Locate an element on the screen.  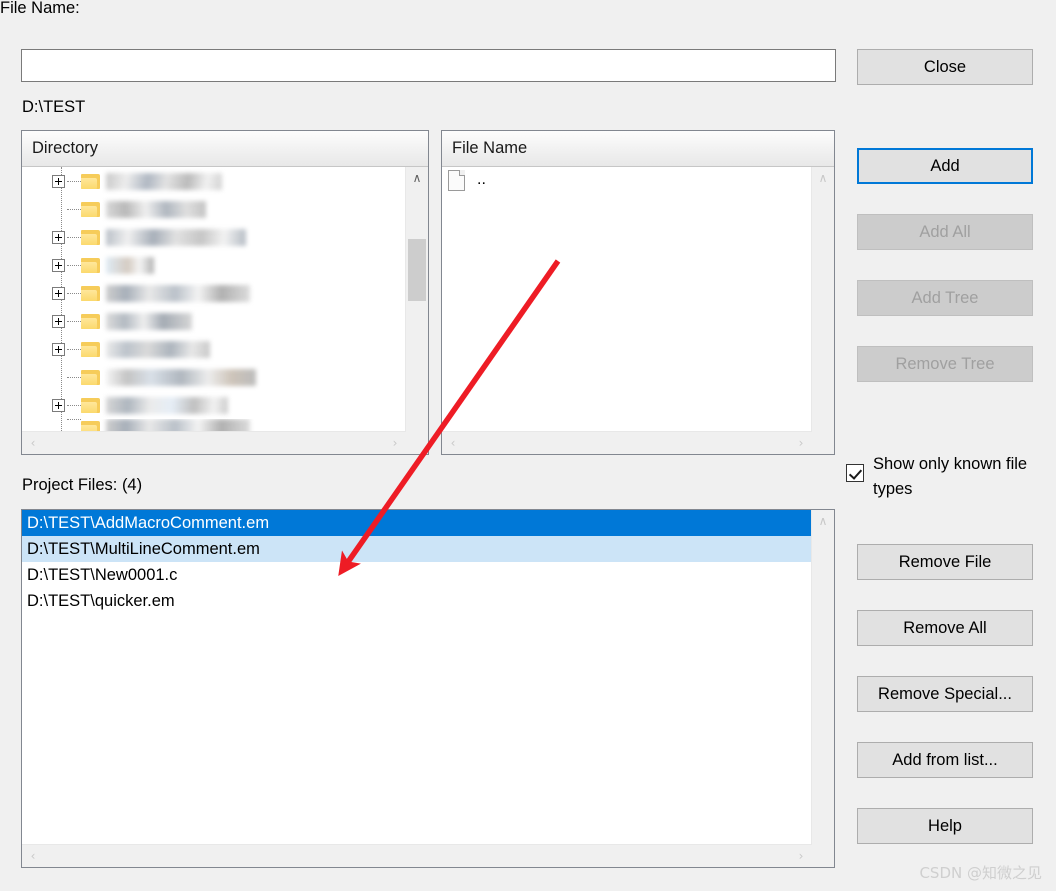
file-list-panel-body: .. ∧ ∨ ‹ › is located at coordinates (638, 310).